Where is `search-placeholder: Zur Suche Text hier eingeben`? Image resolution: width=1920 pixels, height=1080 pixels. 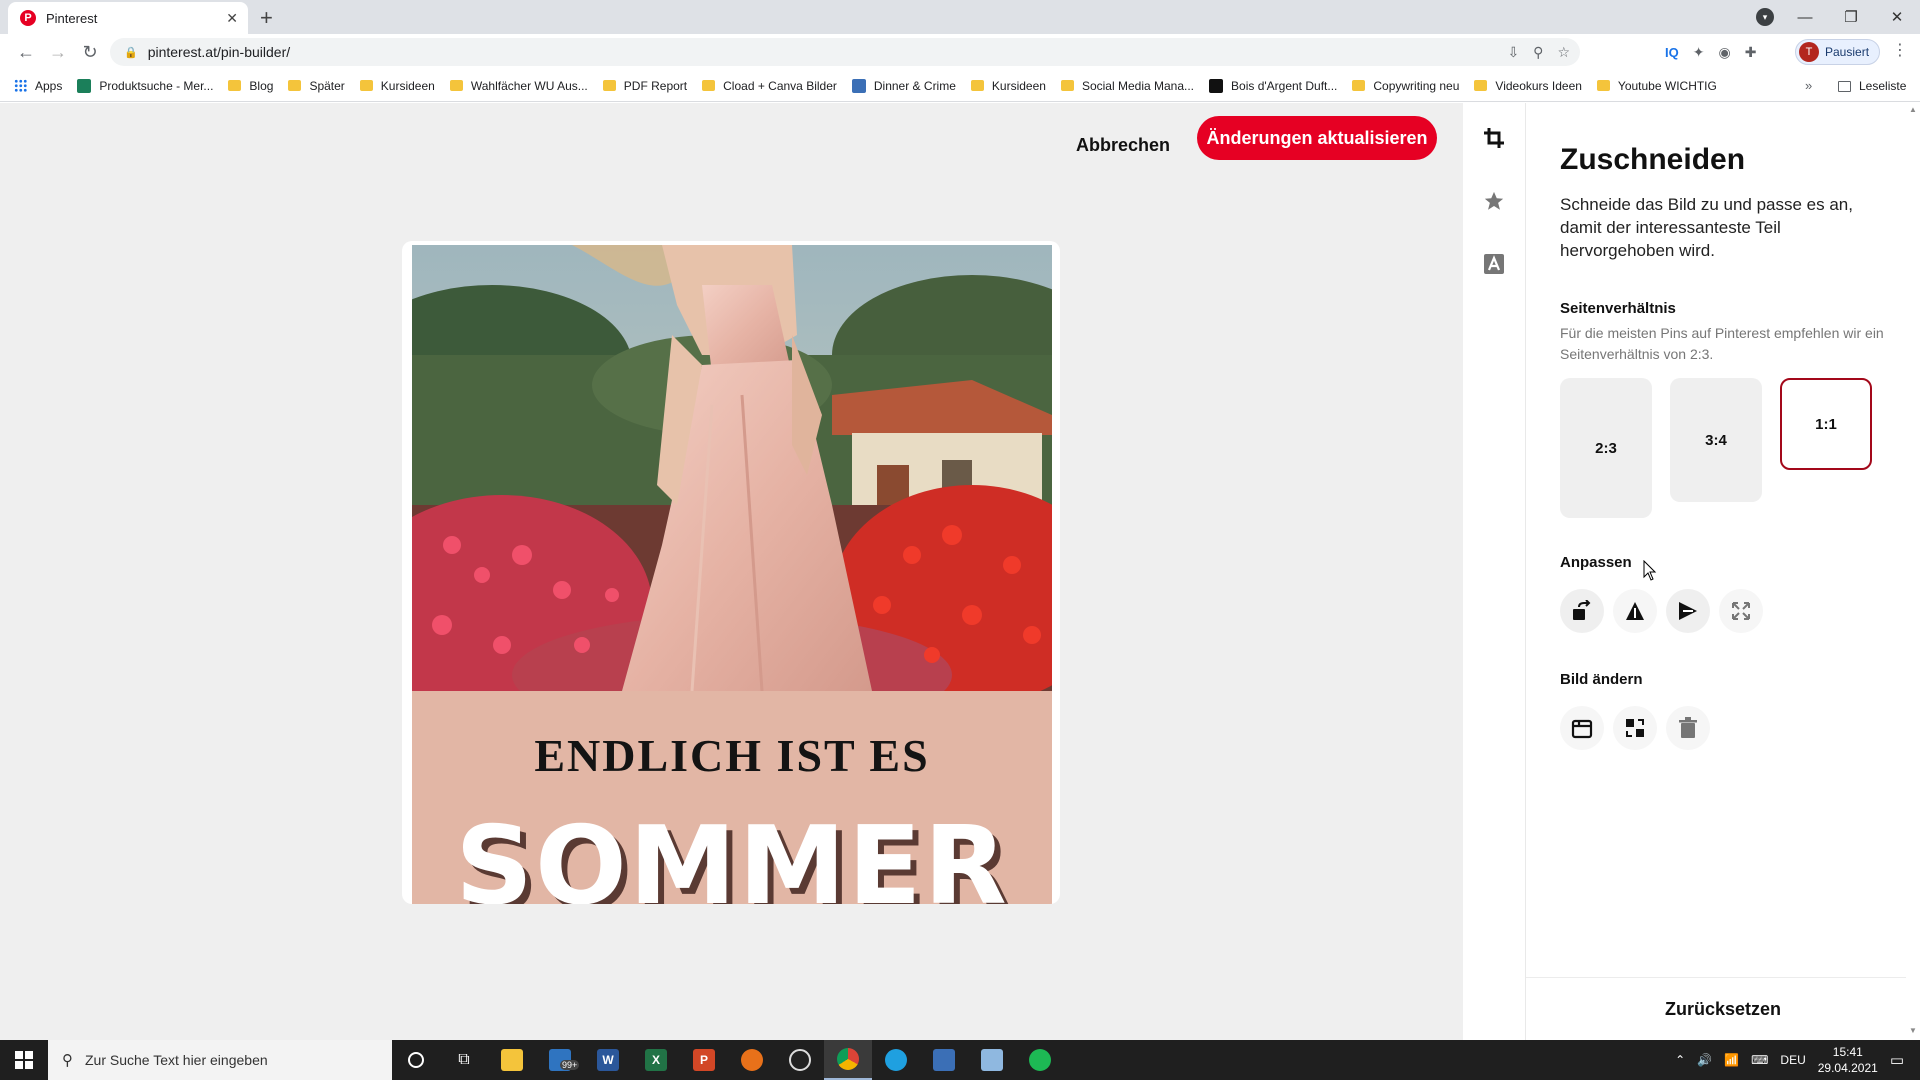 search-placeholder: Zur Suche Text hier eingeben is located at coordinates (176, 1060).